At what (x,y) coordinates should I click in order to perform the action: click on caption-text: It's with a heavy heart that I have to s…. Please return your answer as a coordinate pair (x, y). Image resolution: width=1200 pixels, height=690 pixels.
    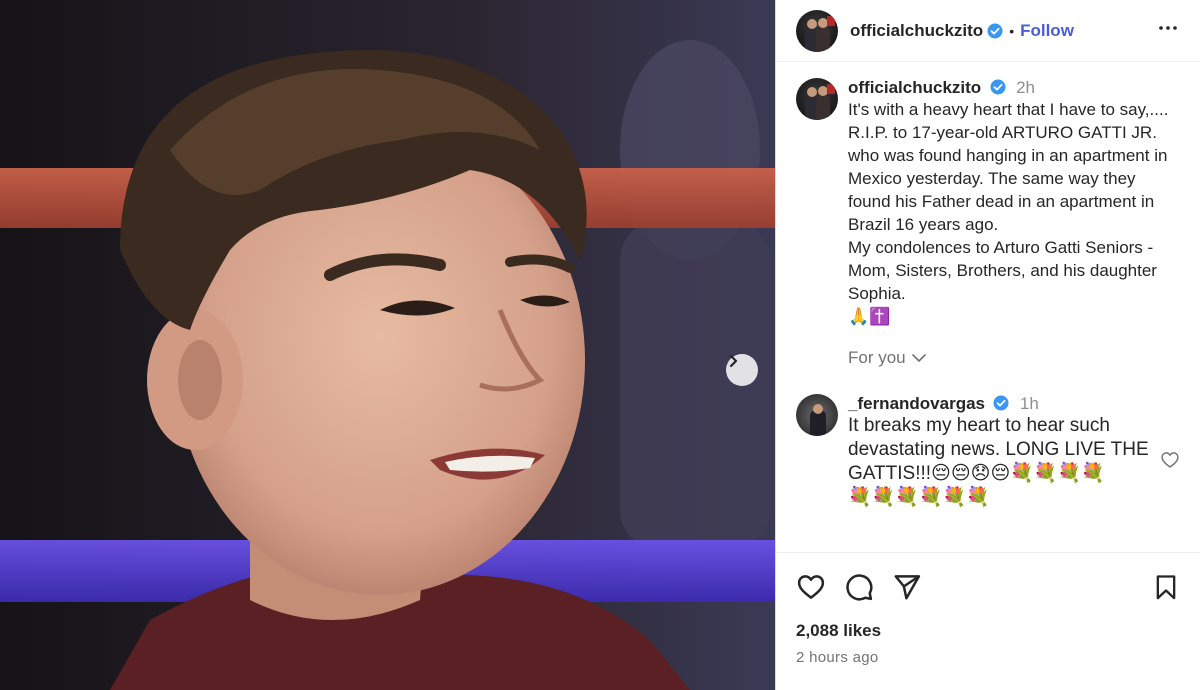
    Looking at the image, I should click on (1008, 201).